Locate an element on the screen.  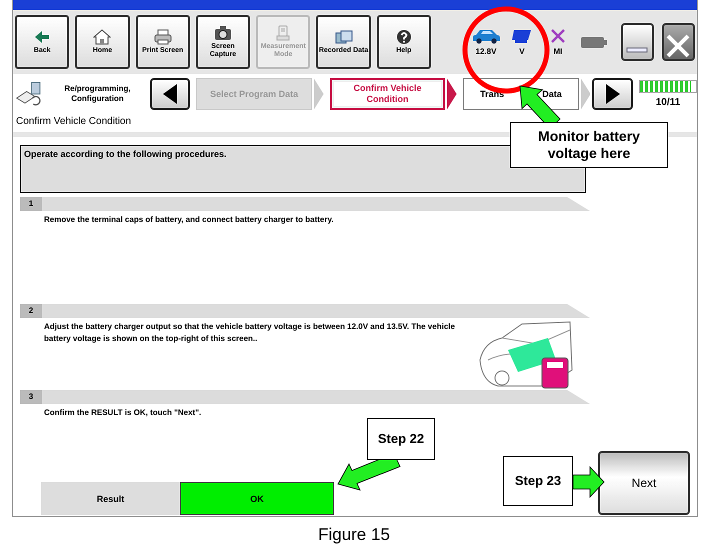
callout-label: Step 23 is located at coordinates (538, 481).